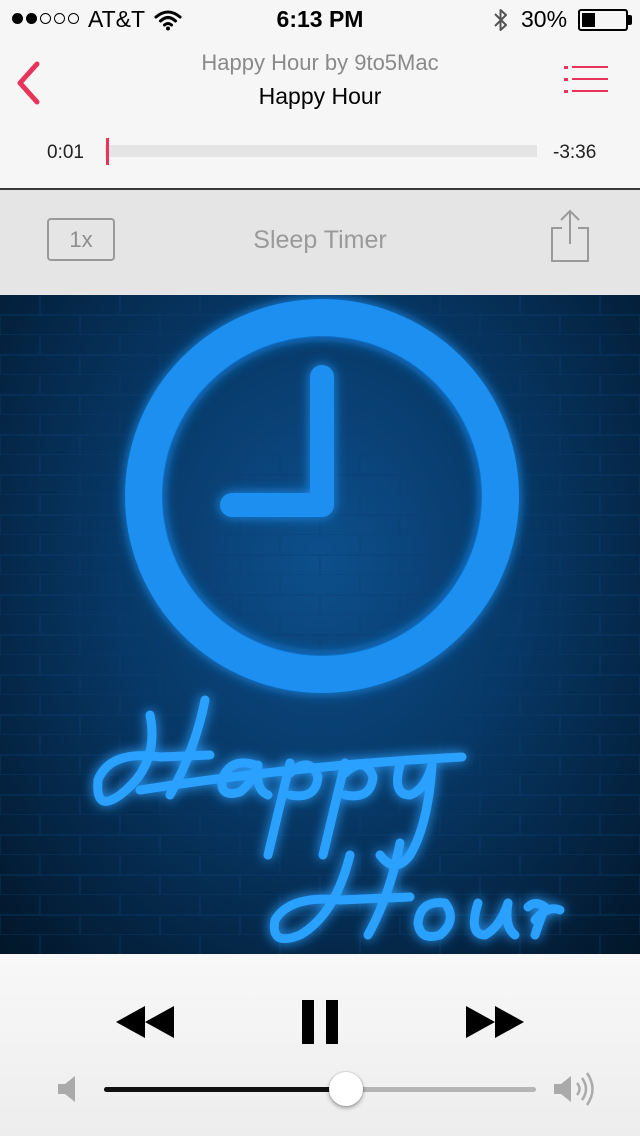 This screenshot has width=640, height=1136. I want to click on playhead-marker, so click(108, 151).